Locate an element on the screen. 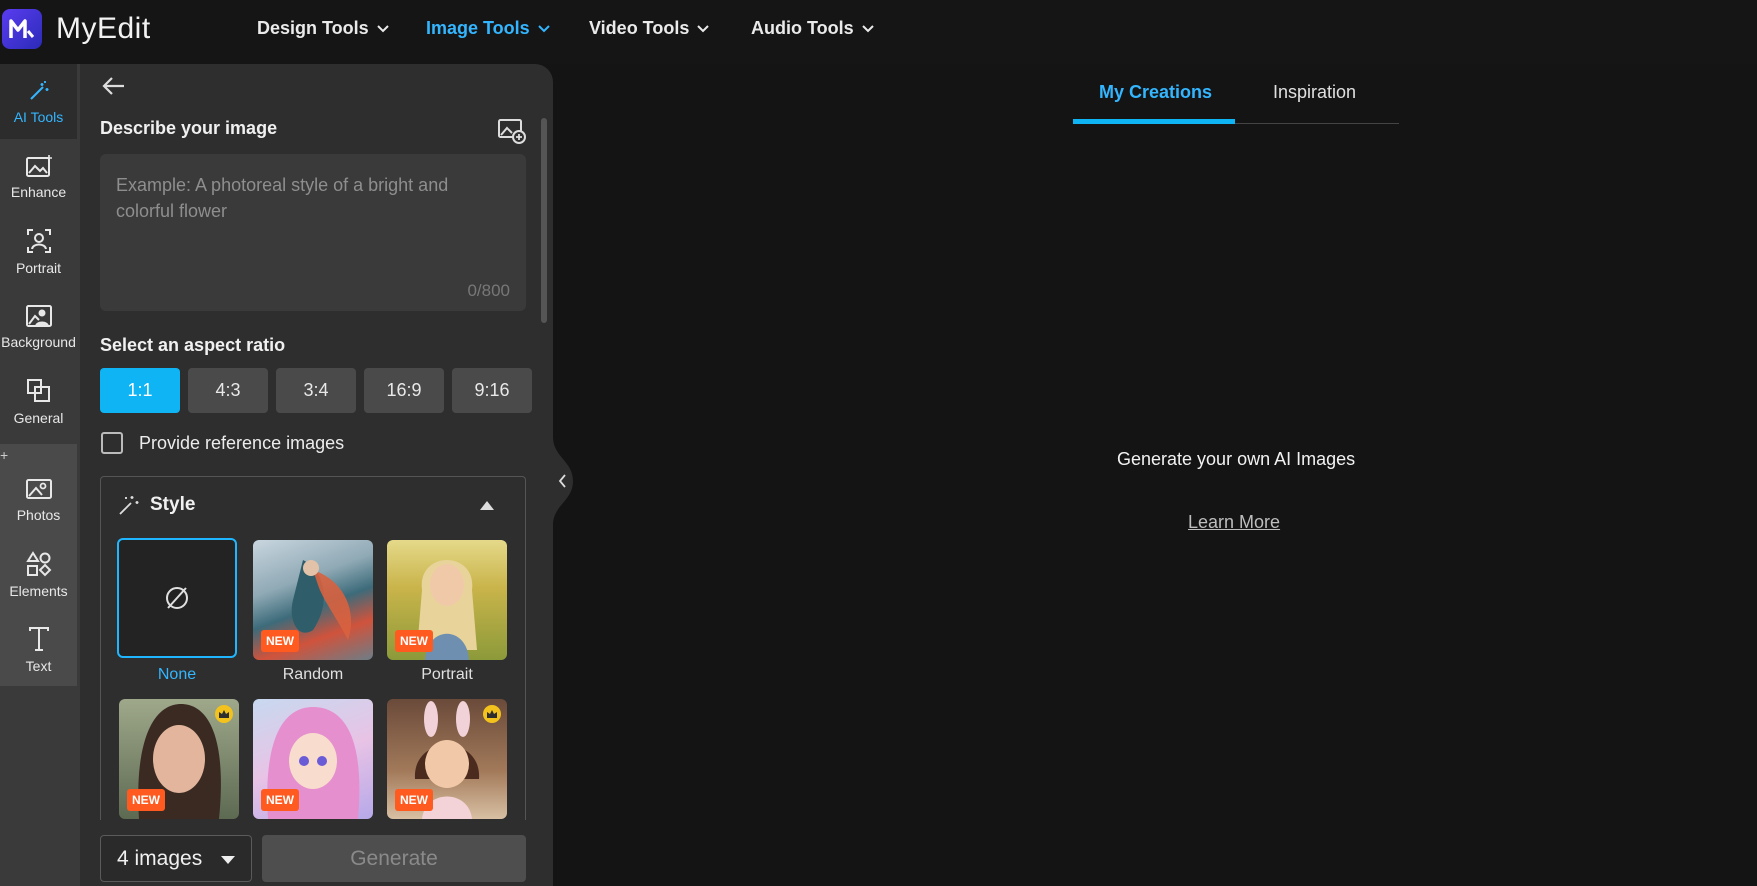 The height and width of the screenshot is (886, 1757). image-count-value: 4 images is located at coordinates (160, 858).